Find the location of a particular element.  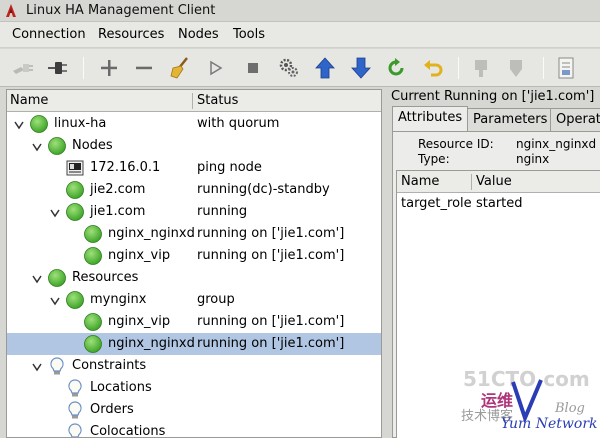

plug-disconnect-icon is located at coordinates (57, 68).